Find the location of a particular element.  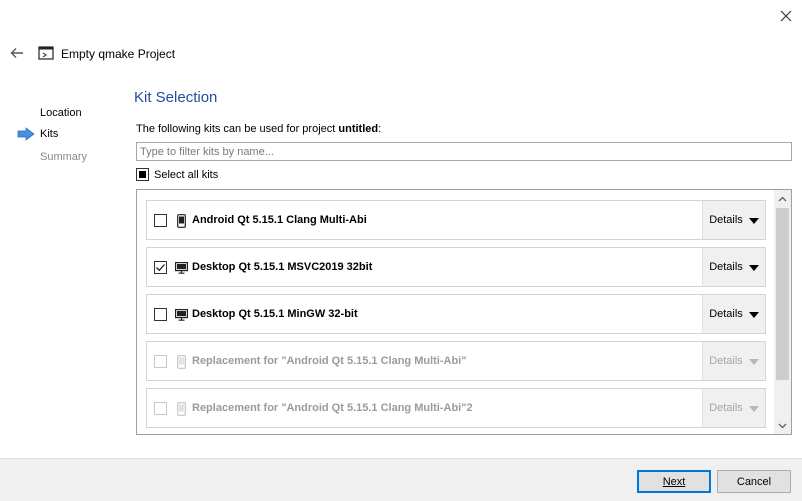

cancel-label: Cancel is located at coordinates (754, 481).